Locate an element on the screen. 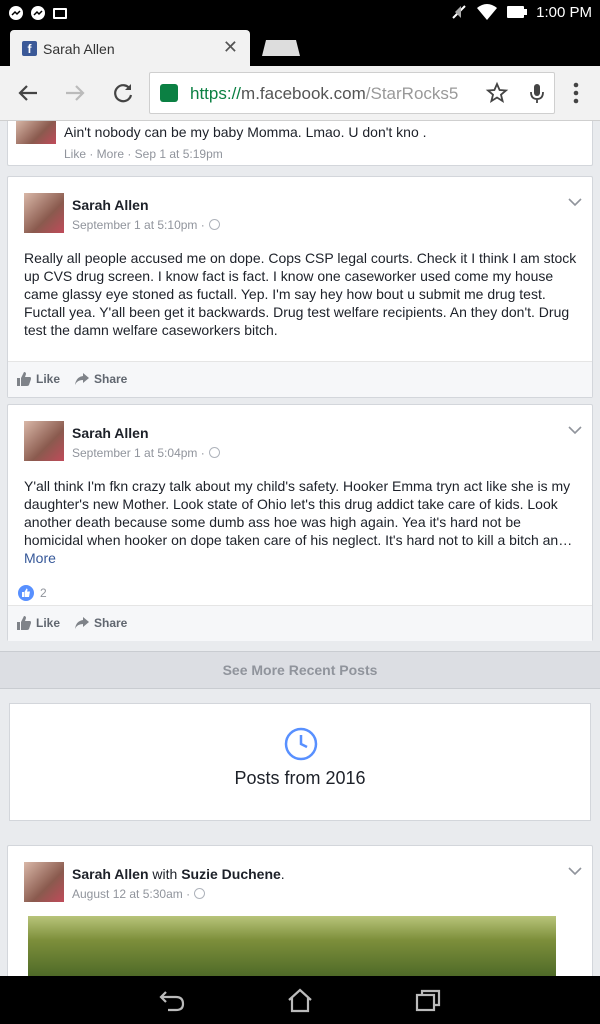 The height and width of the screenshot is (1024, 600). tab-strip: f Sarah Allen ✕ is located at coordinates (300, 46).